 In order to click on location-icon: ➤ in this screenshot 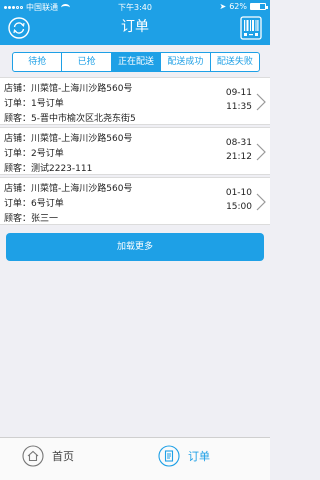, I will do `click(223, 6)`.